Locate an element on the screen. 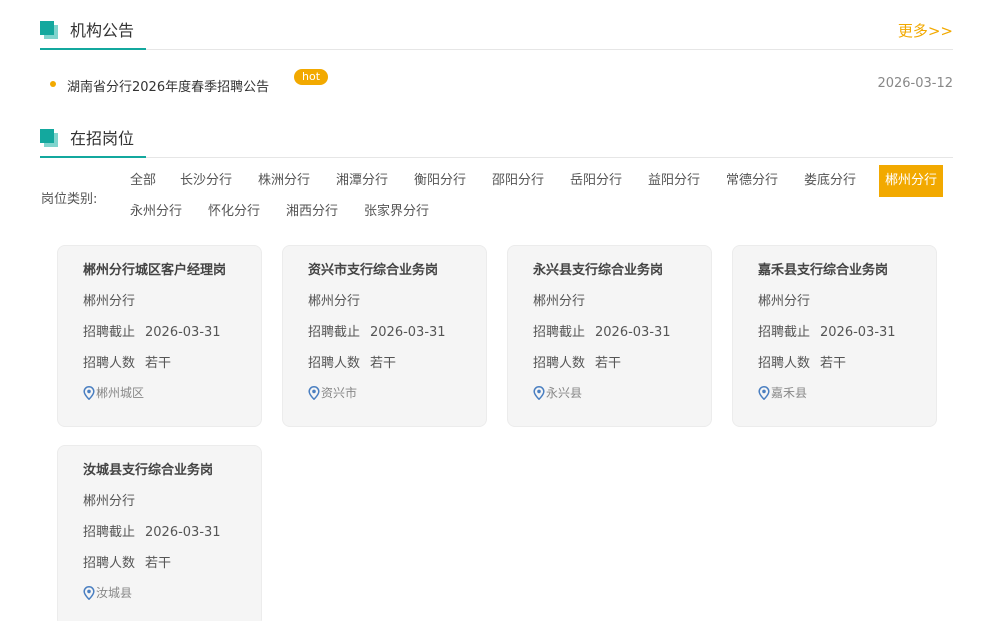 The image size is (989, 621). category-tab: 娄底分行 is located at coordinates (830, 181).